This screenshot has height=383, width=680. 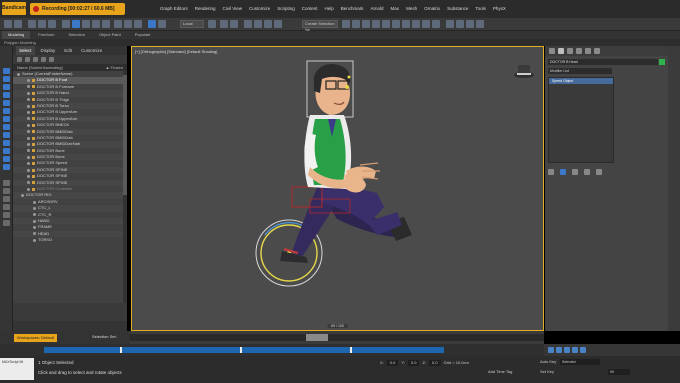 I want to click on modifier-stack-item: Speed Object, so click(x=581, y=81).